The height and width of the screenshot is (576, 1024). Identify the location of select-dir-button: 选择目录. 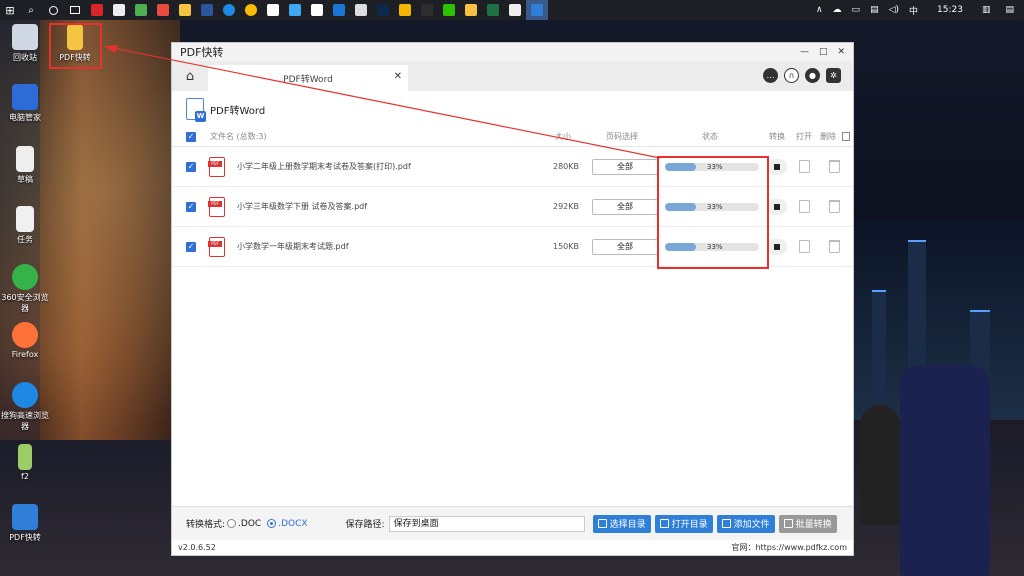
(622, 524).